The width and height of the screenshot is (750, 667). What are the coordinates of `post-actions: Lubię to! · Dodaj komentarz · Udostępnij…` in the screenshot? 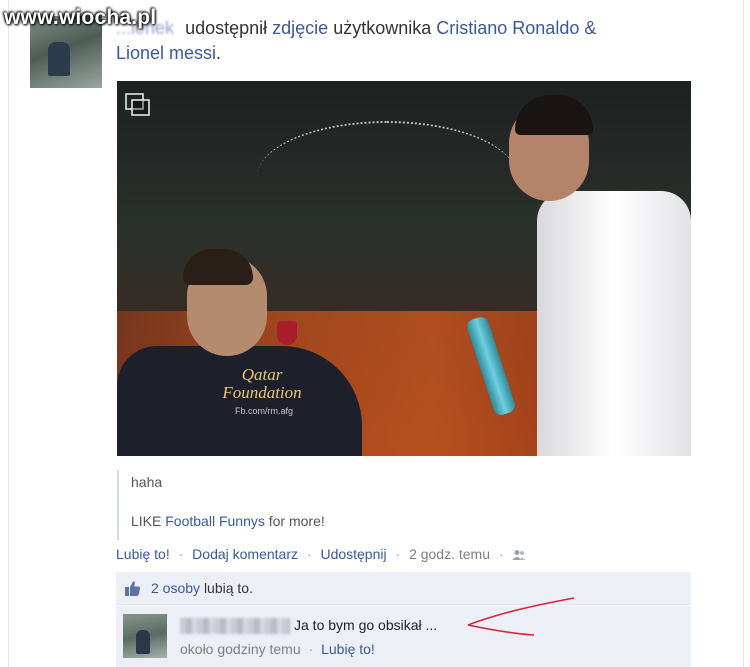 It's located at (321, 554).